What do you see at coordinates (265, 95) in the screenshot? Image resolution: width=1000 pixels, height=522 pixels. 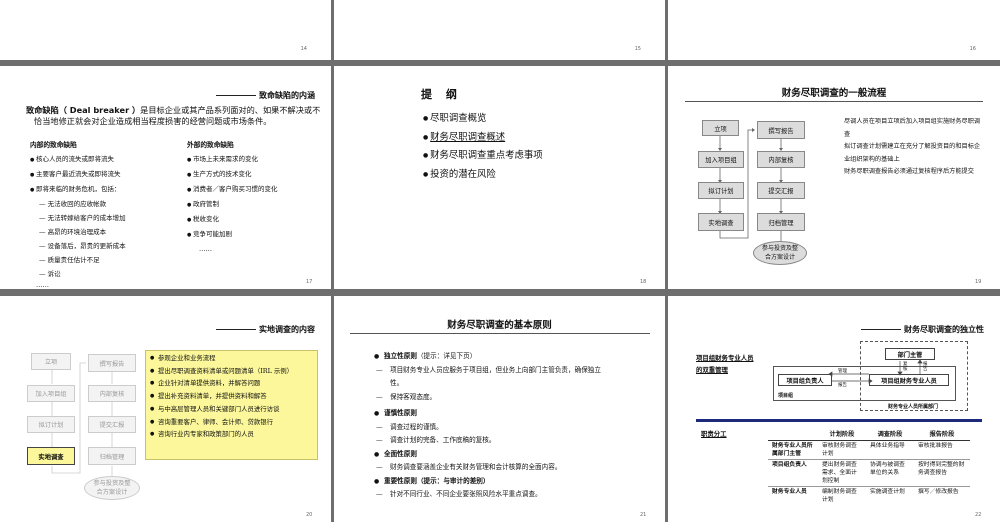 I see `slide-header: 致命缺陷的内涵` at bounding box center [265, 95].